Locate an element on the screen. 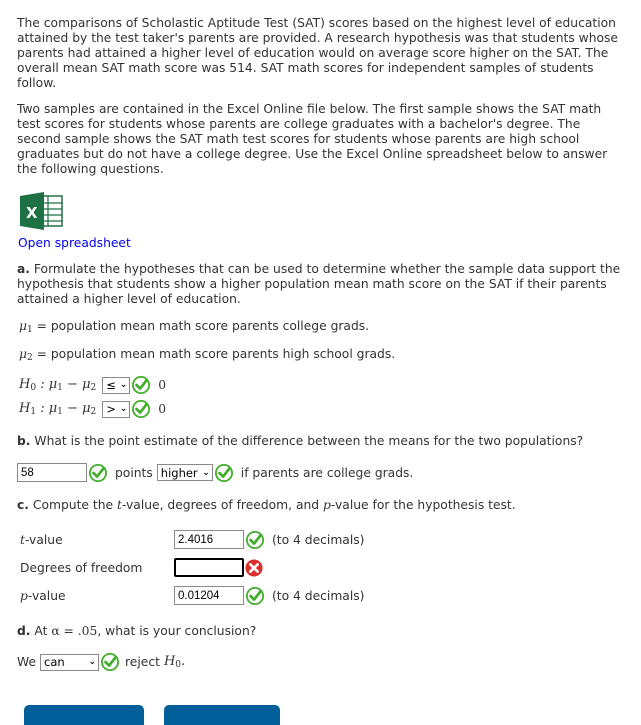 The height and width of the screenshot is (725, 641). p-value-note: (to 4 decimals) is located at coordinates (318, 595).